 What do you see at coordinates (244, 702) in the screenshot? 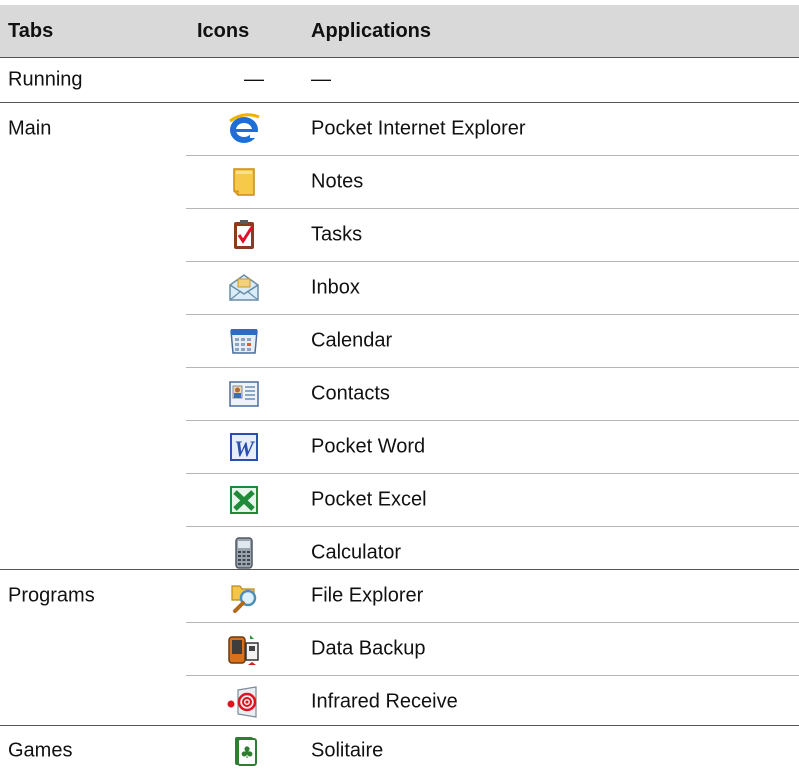
I see `infrared-receive-icon` at bounding box center [244, 702].